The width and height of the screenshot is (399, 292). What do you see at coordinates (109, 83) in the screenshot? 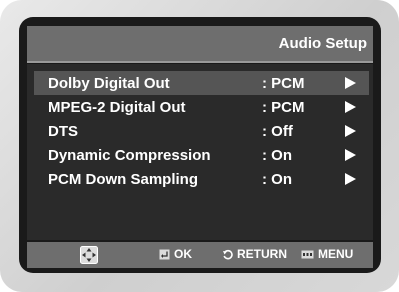
I see `menu-item-label: Dolby Digital Out` at bounding box center [109, 83].